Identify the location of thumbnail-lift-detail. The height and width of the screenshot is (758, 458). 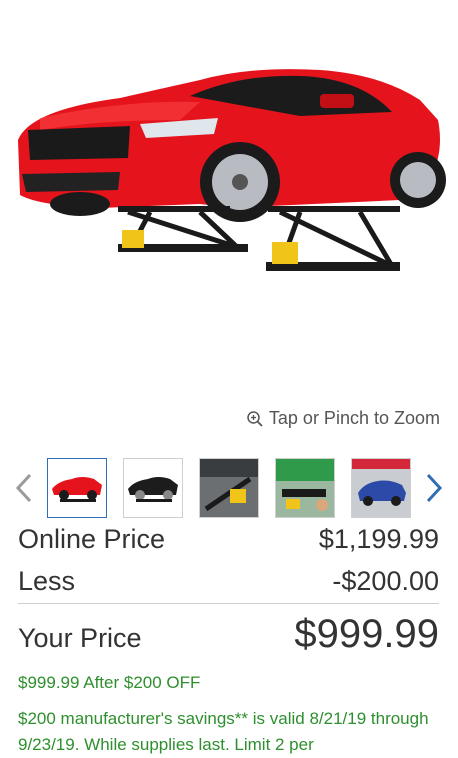
(229, 488).